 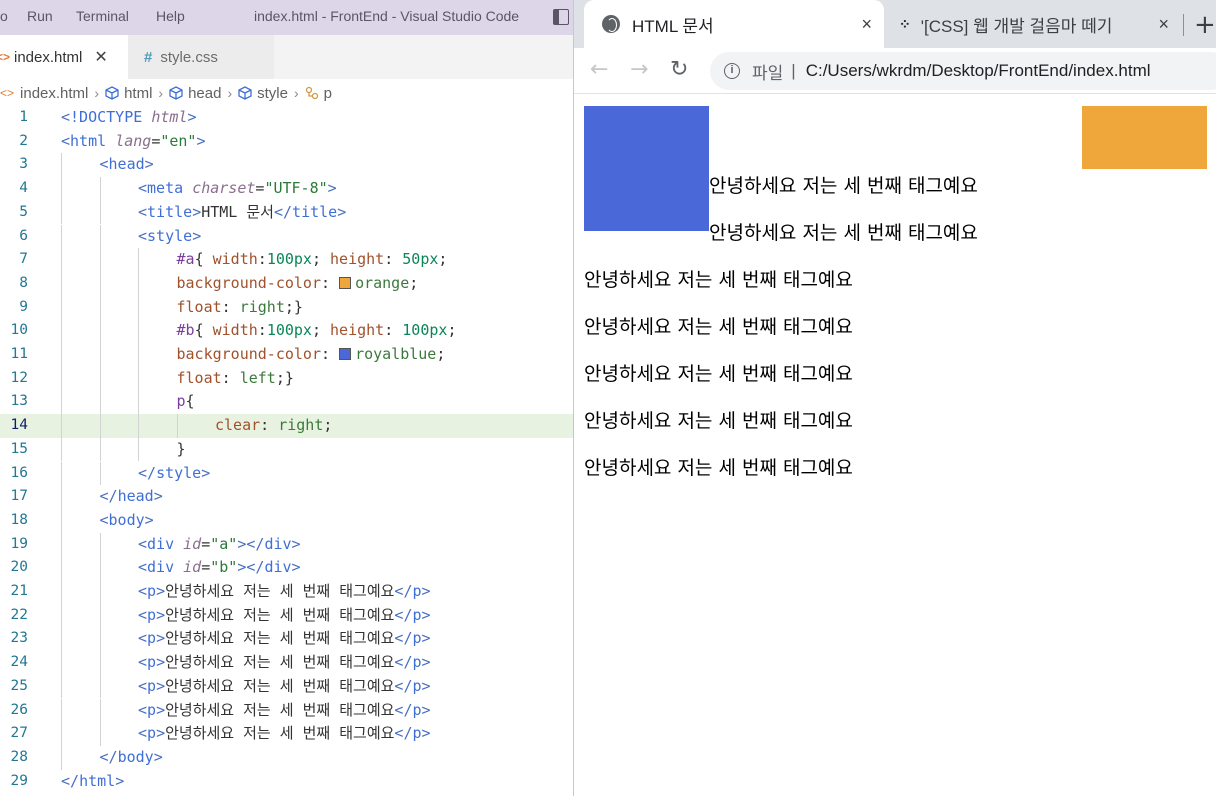 I want to click on code-line: 11 background-color: royalblue;, so click(x=286, y=355).